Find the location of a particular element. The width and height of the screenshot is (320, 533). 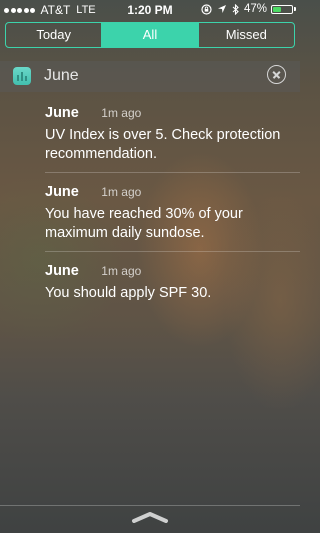

notification-body: You should apply SPF 30. is located at coordinates (128, 293).